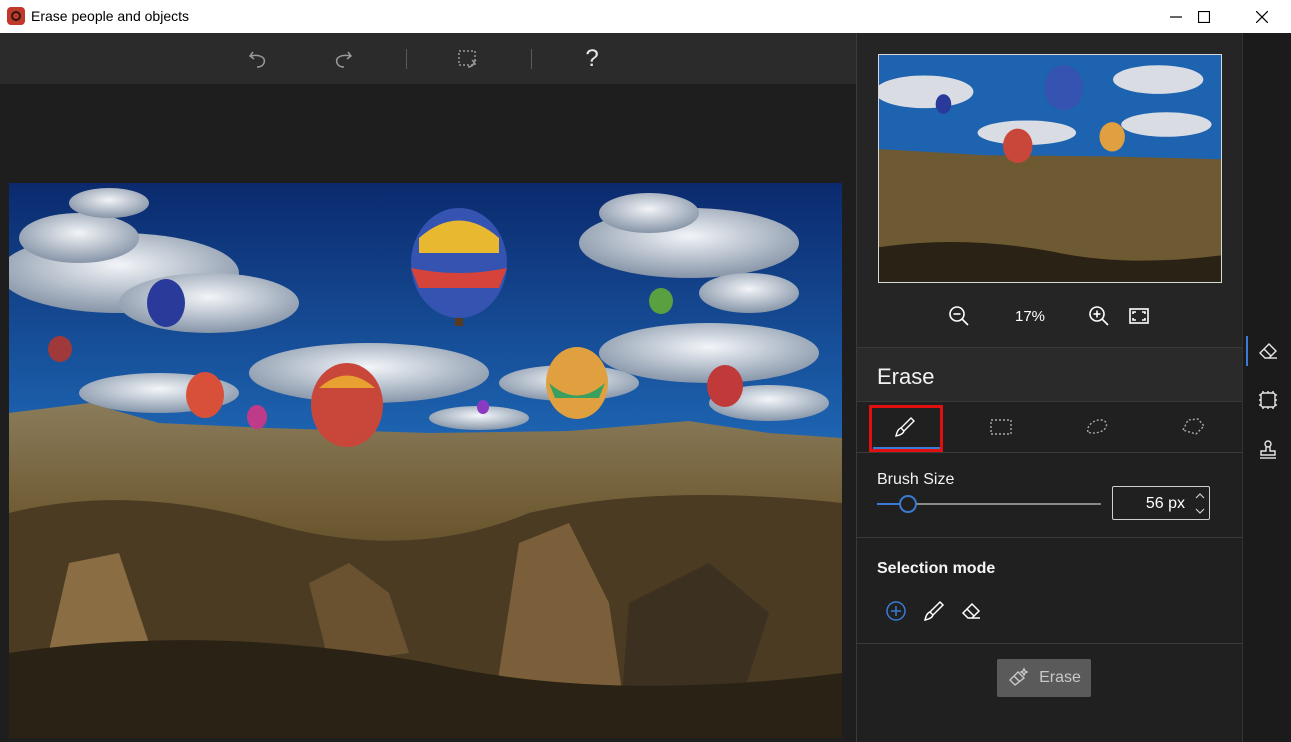  I want to click on redo-icon, so click(344, 59).